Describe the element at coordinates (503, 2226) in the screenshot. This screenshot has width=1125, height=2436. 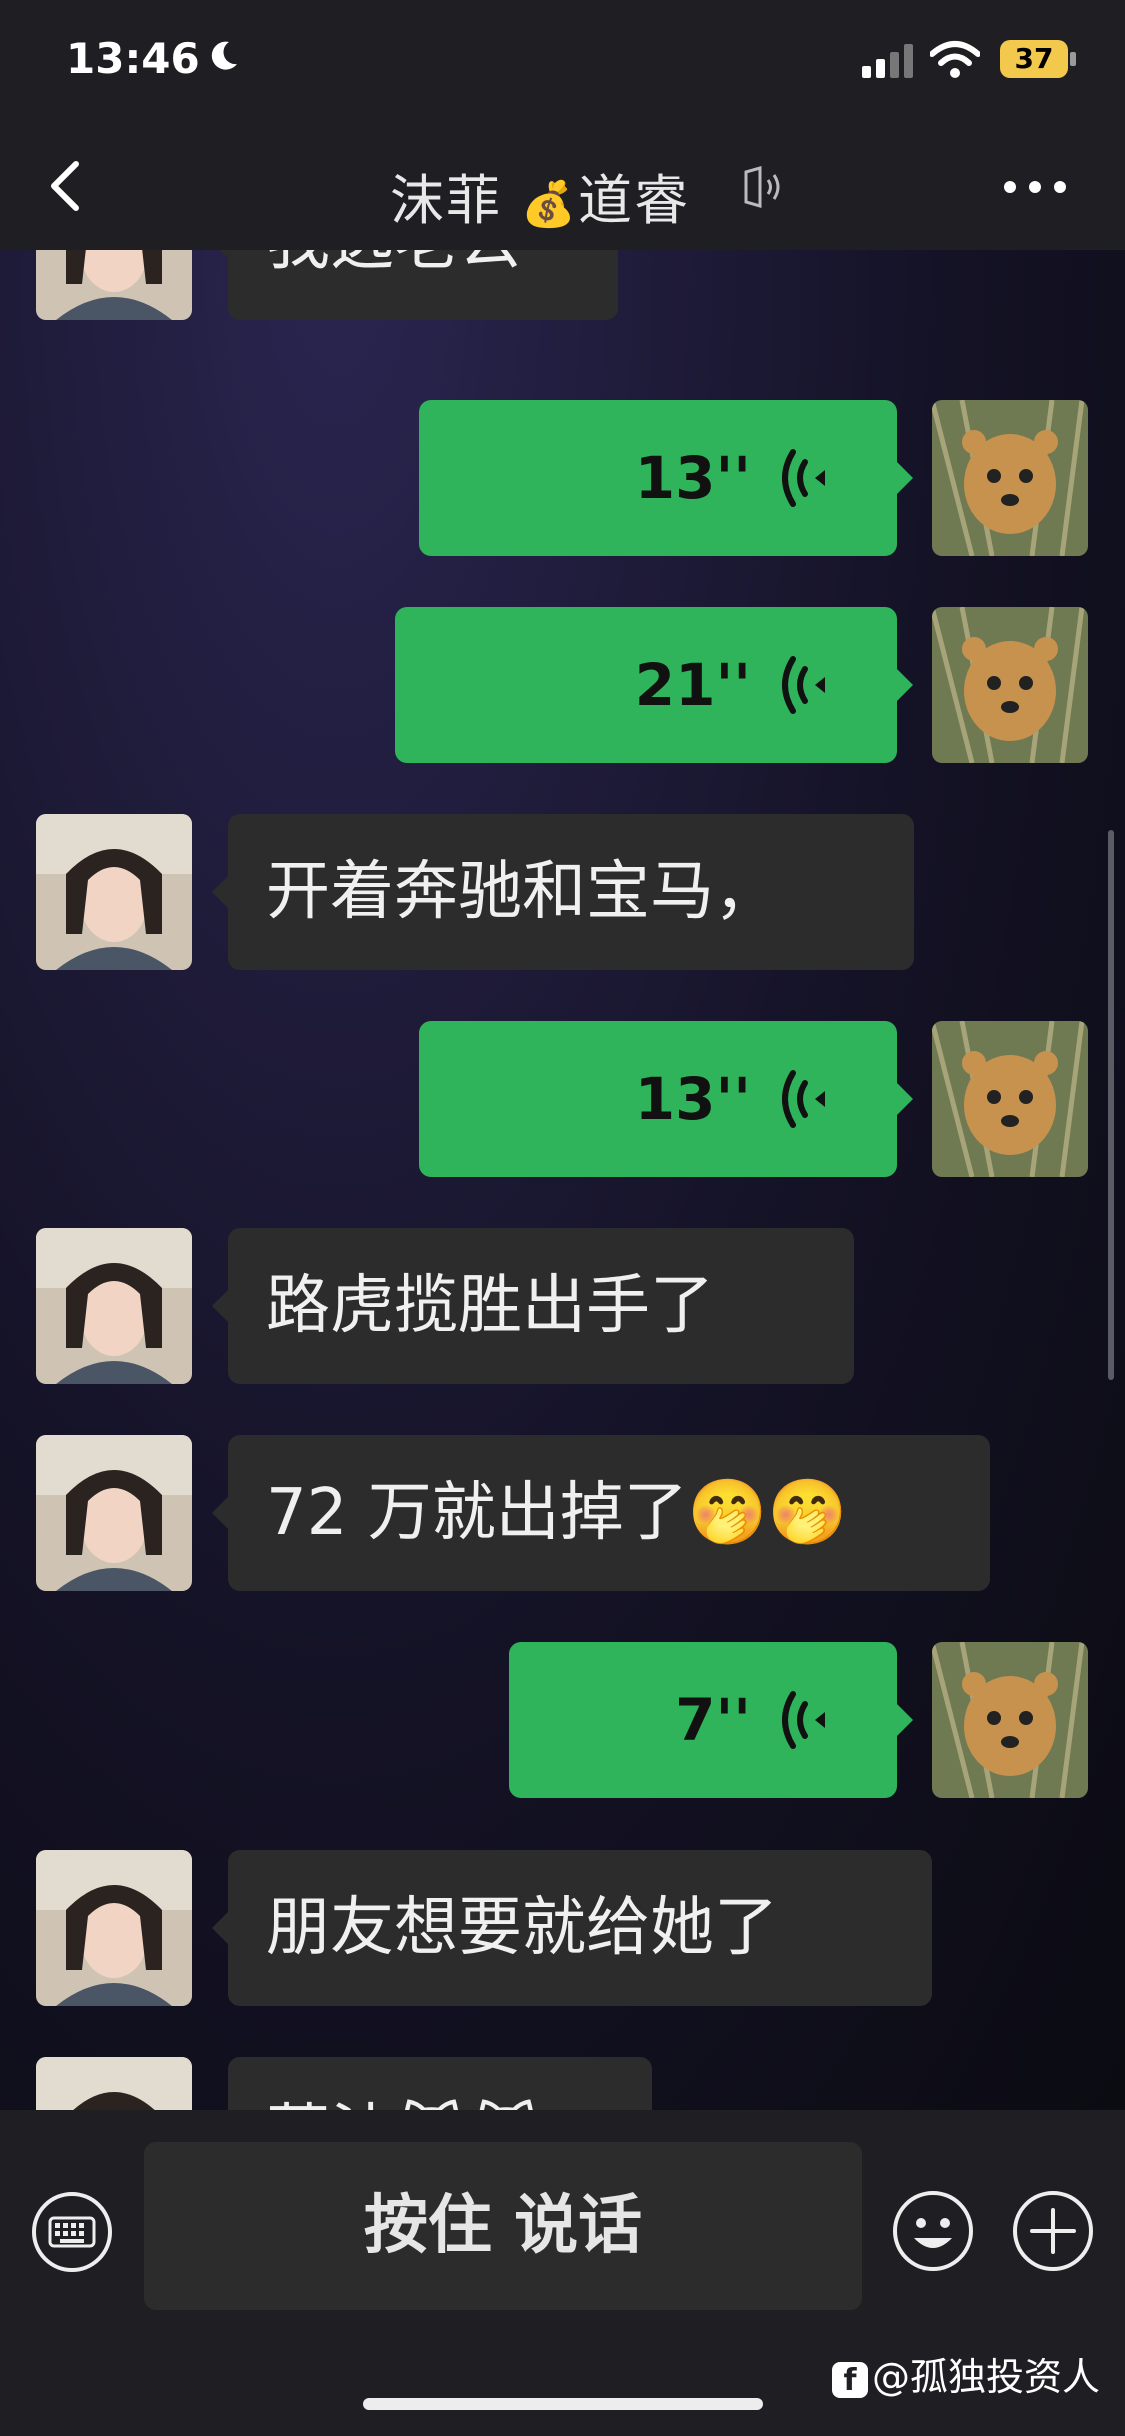
I see `hold-to-talk-button: 按住 说话` at that location.